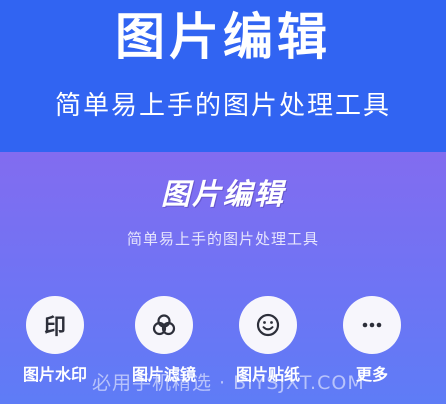 The height and width of the screenshot is (404, 446). Describe the element at coordinates (54, 374) in the screenshot. I see `tool-watermark-label: 图片水印` at that location.